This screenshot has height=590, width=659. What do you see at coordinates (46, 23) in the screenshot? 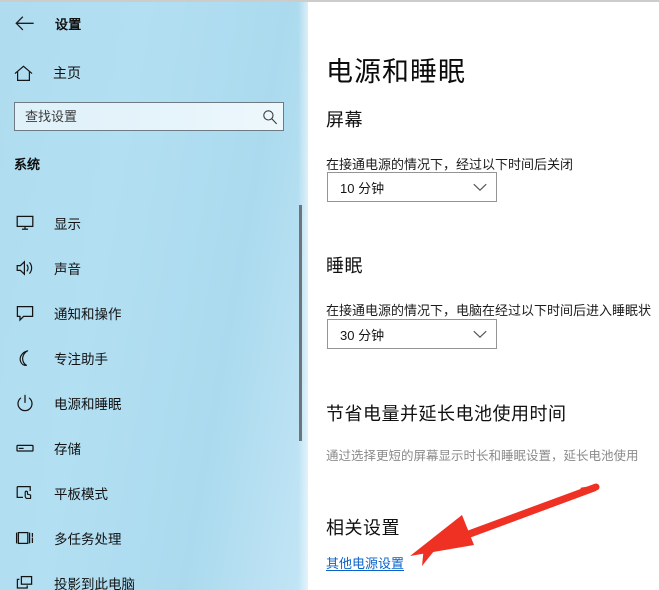
I see `sidebar-header: 设置` at bounding box center [46, 23].